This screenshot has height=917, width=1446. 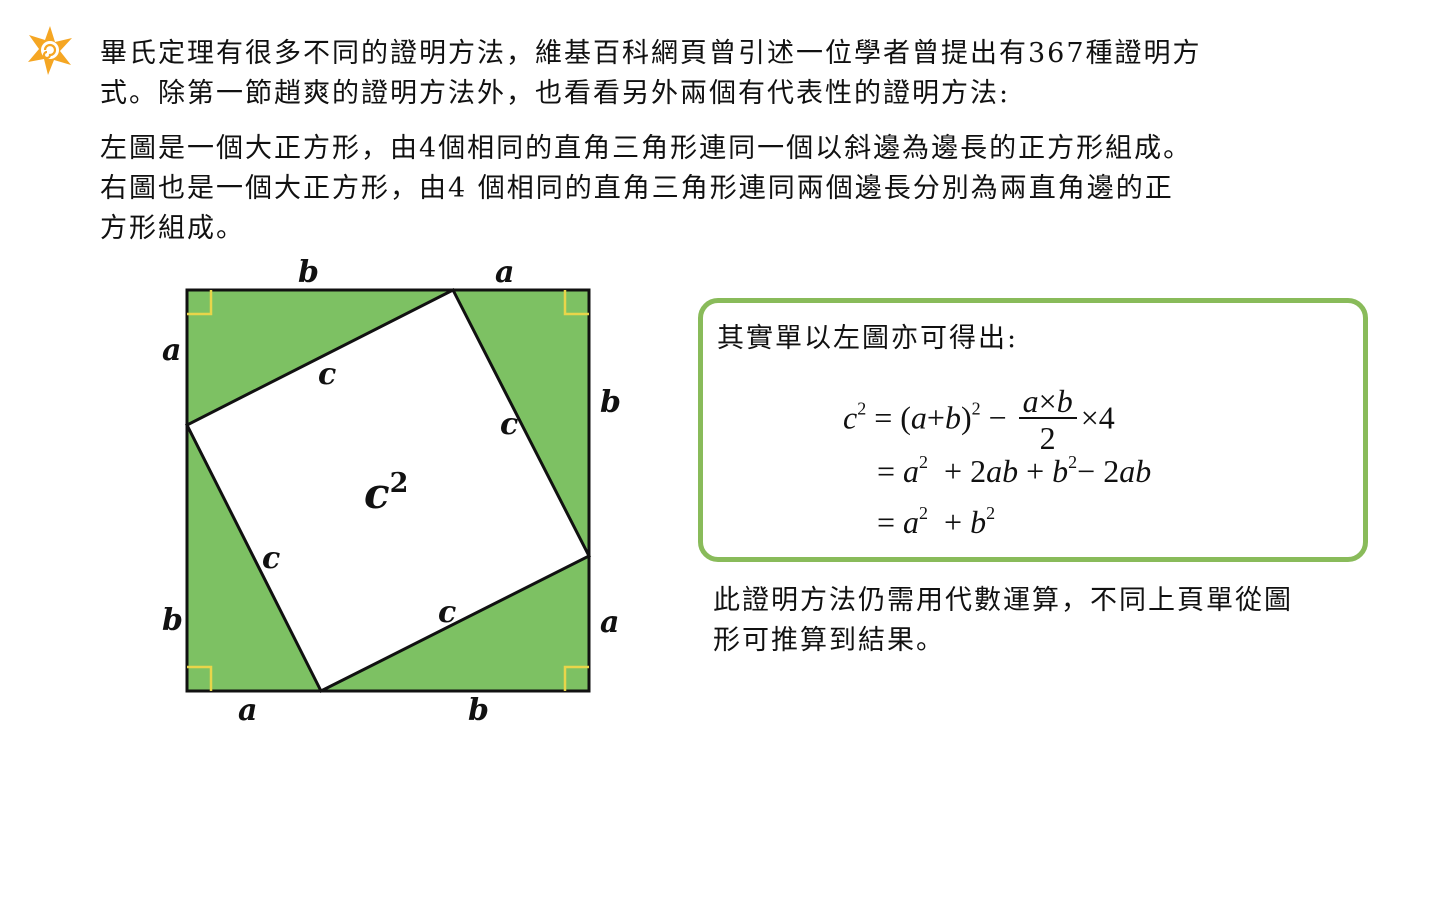 What do you see at coordinates (1106, 417) in the screenshot?
I see `f1-four: 4` at bounding box center [1106, 417].